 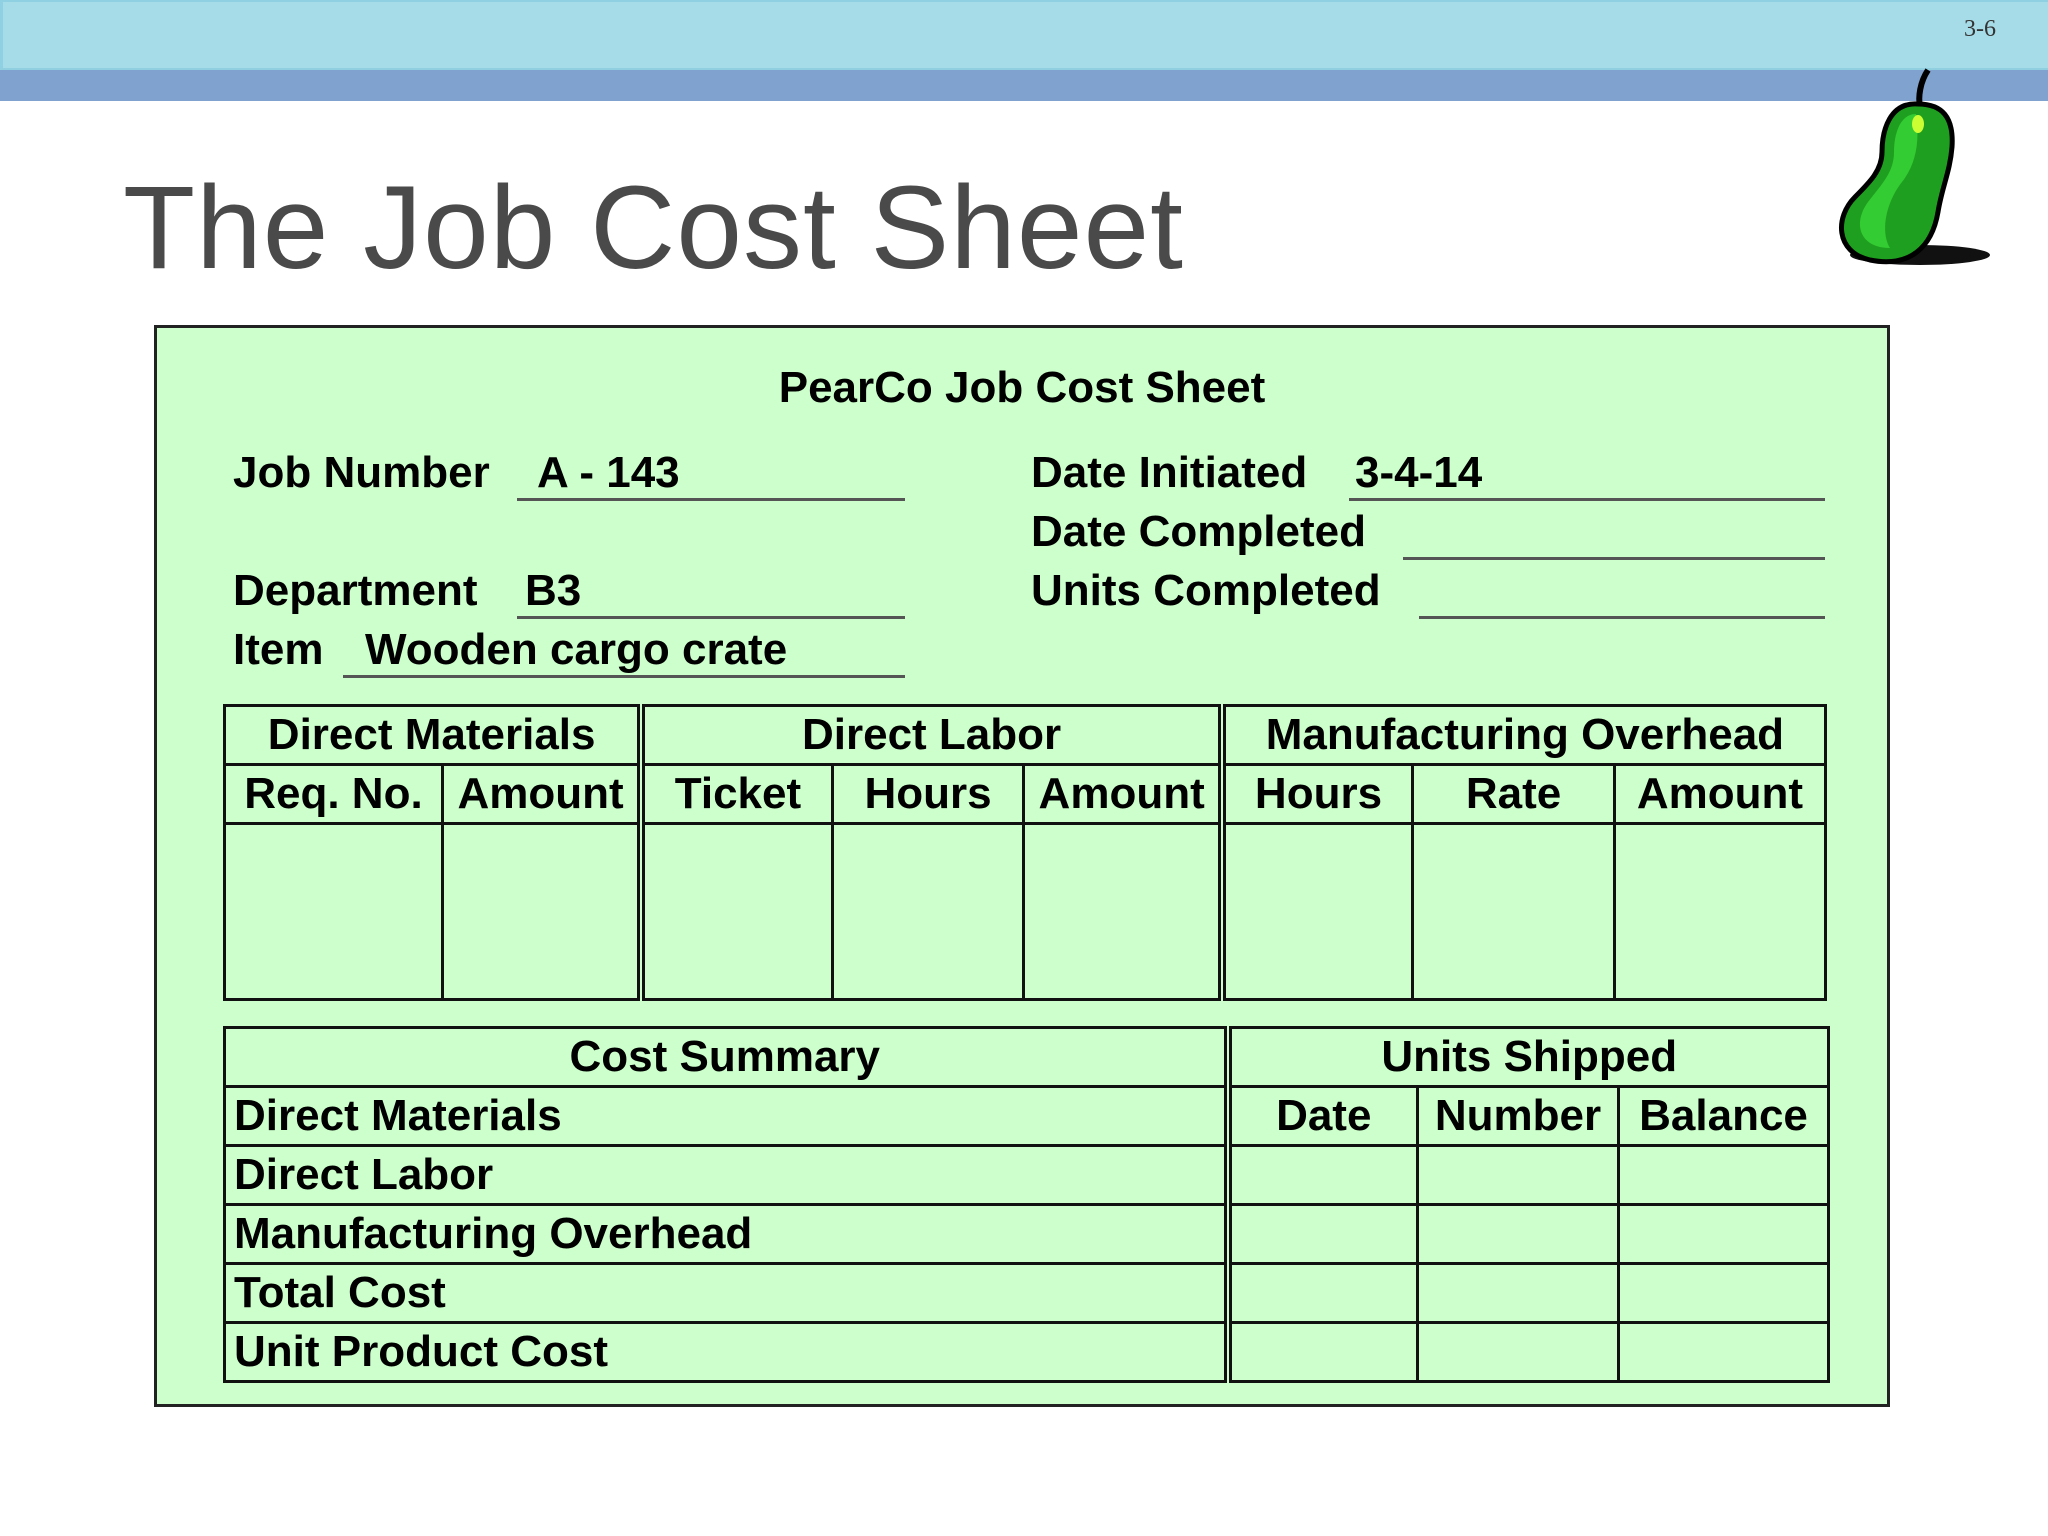 What do you see at coordinates (726, 1293) in the screenshot?
I see `summary-row-label: Total Cost` at bounding box center [726, 1293].